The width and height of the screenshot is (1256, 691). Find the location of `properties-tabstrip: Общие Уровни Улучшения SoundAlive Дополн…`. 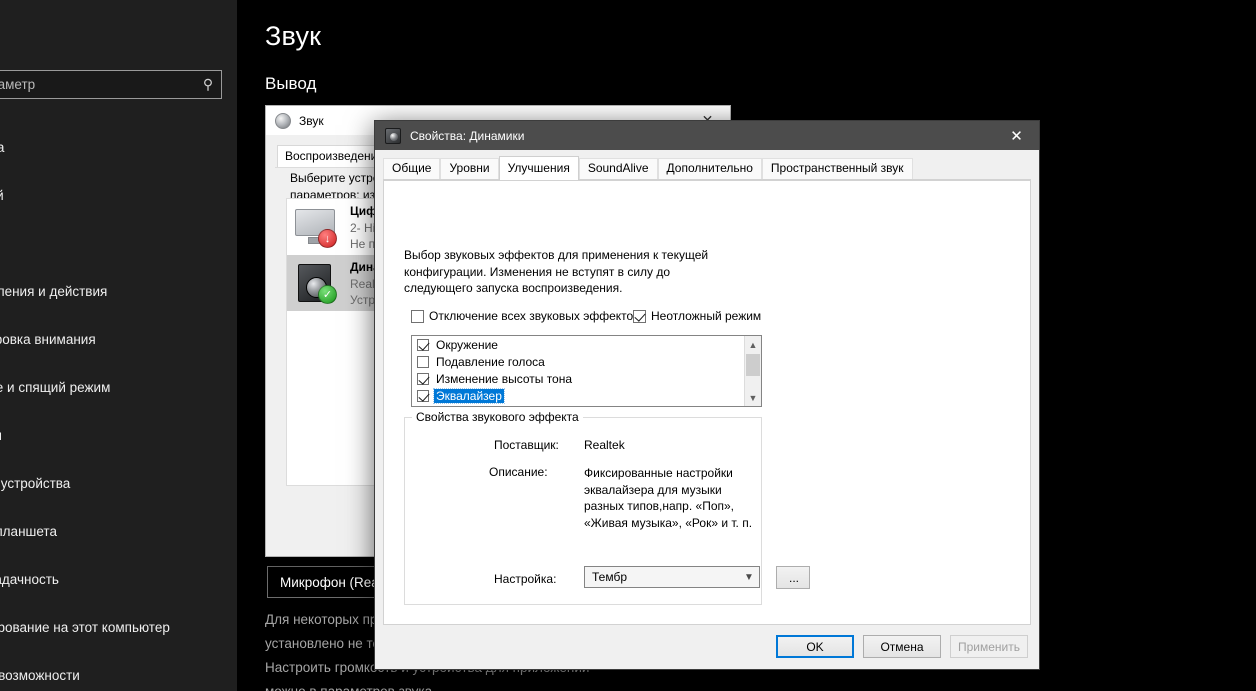

properties-tabstrip: Общие Уровни Улучшения SoundAlive Дополн… is located at coordinates (707, 168).